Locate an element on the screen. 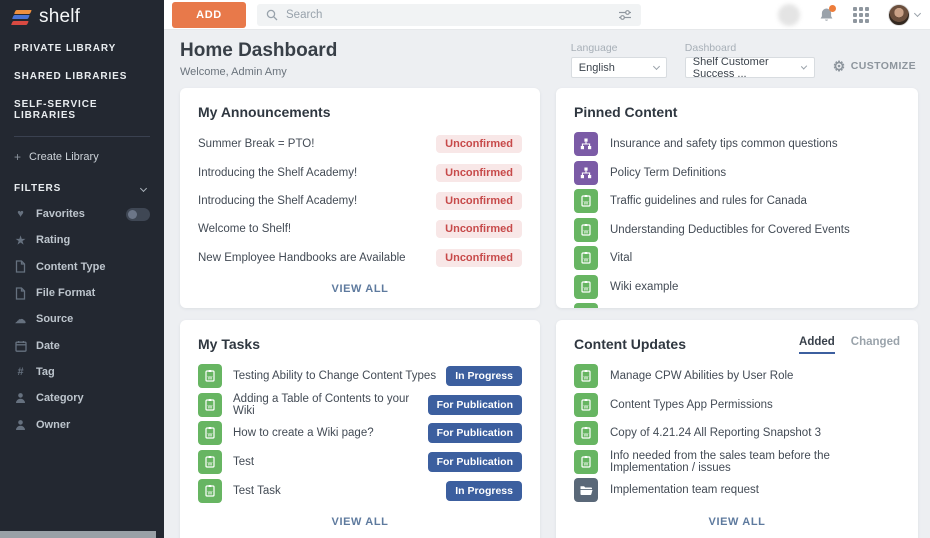 This screenshot has width=930, height=538. filter-item-date: Date is located at coordinates (82, 345).